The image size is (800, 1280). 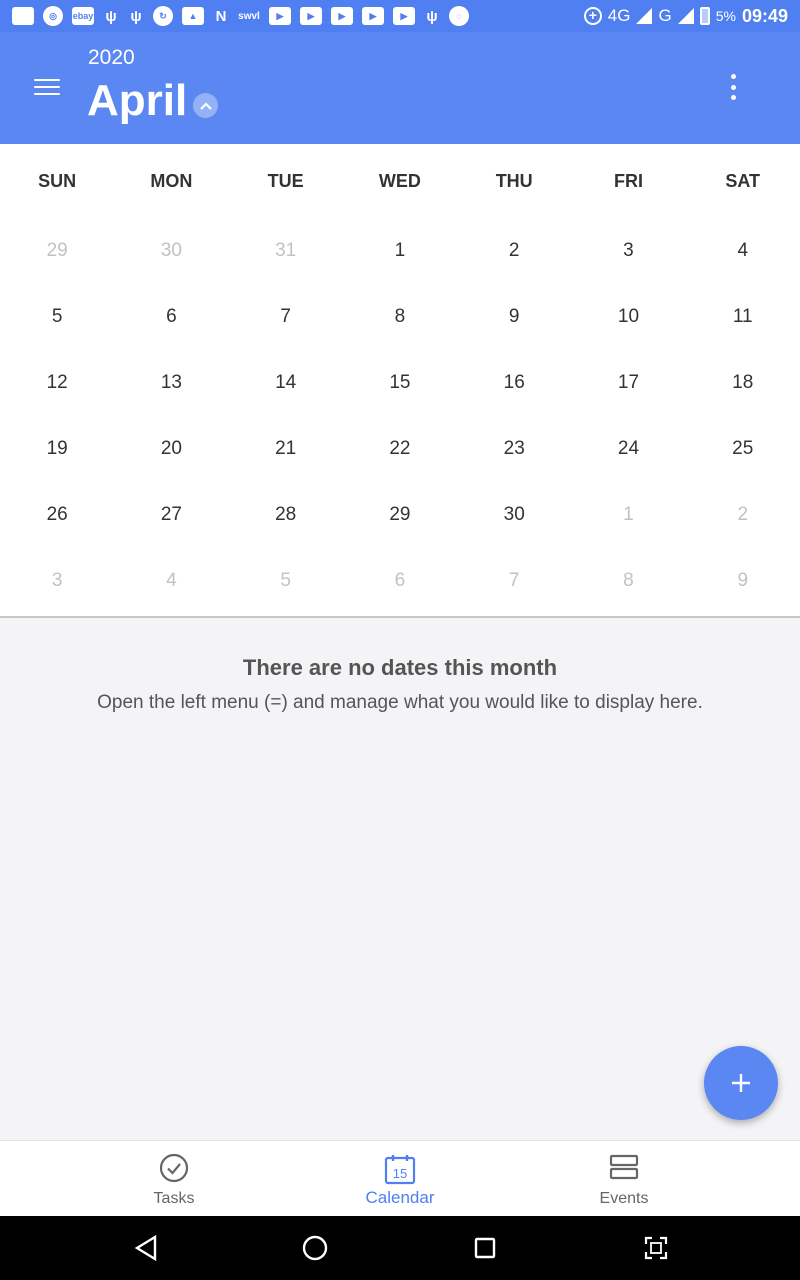 I want to click on calendar-day-outside-month: 29, so click(x=57, y=251).